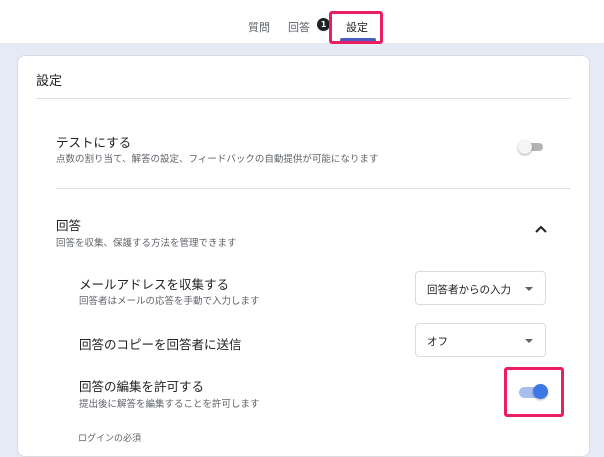 The image size is (604, 457). I want to click on allow-edit-description: 提出後に解答を編集することを許可します, so click(169, 404).